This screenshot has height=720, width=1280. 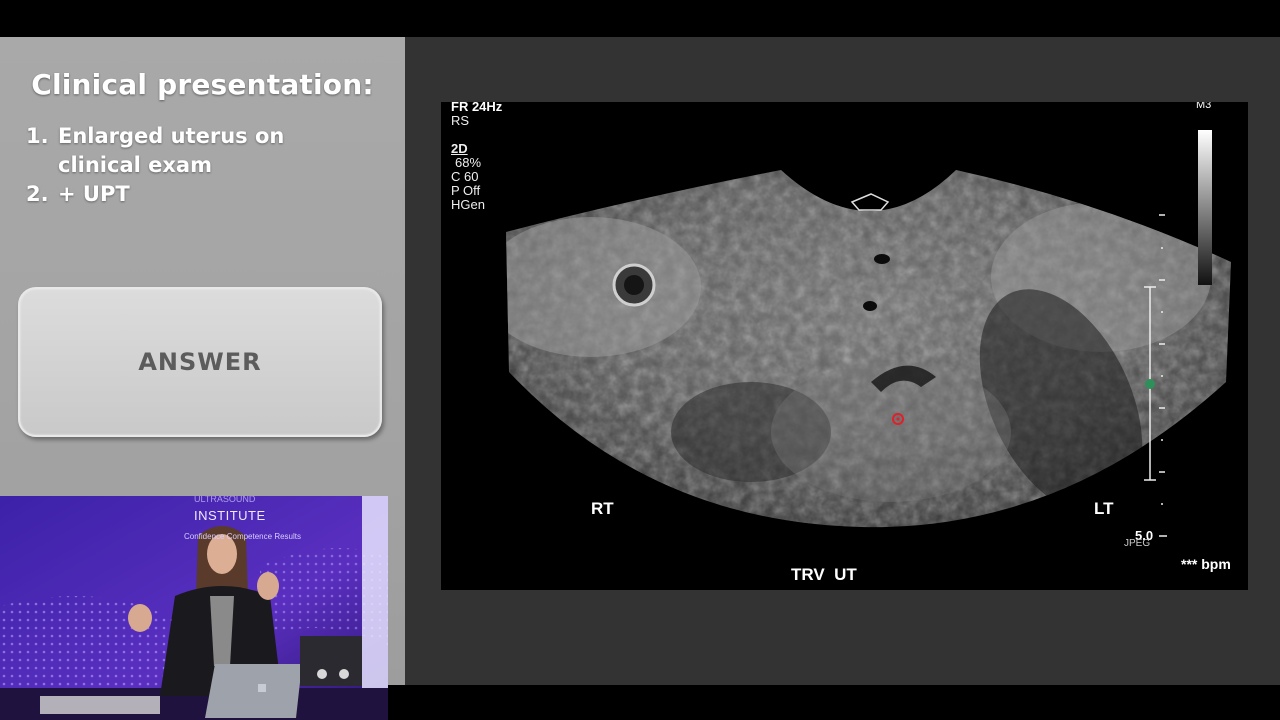 What do you see at coordinates (459, 148) in the screenshot?
I see `mode-label: 2D` at bounding box center [459, 148].